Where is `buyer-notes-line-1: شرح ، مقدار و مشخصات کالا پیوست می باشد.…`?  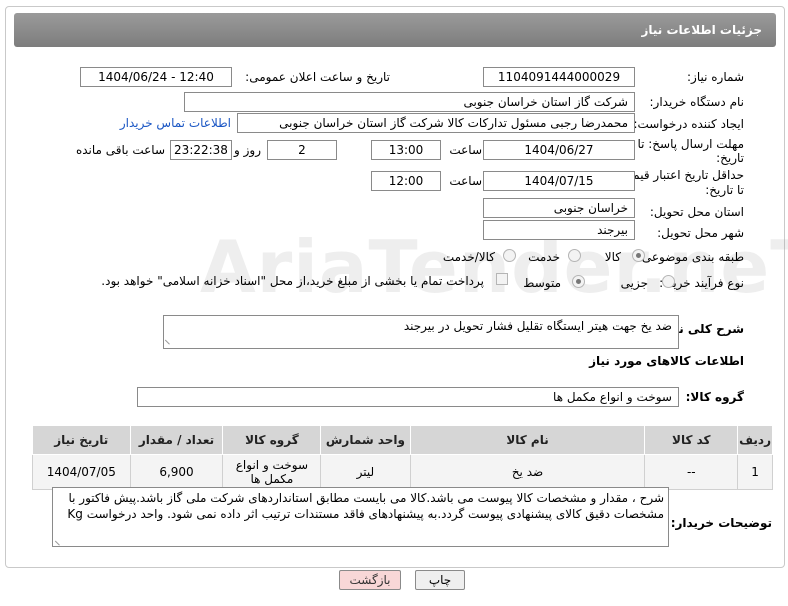
buyer-notes-line-1: شرح ، مقدار و مشخصات کالا پیوست می باشد.… is located at coordinates (366, 498).